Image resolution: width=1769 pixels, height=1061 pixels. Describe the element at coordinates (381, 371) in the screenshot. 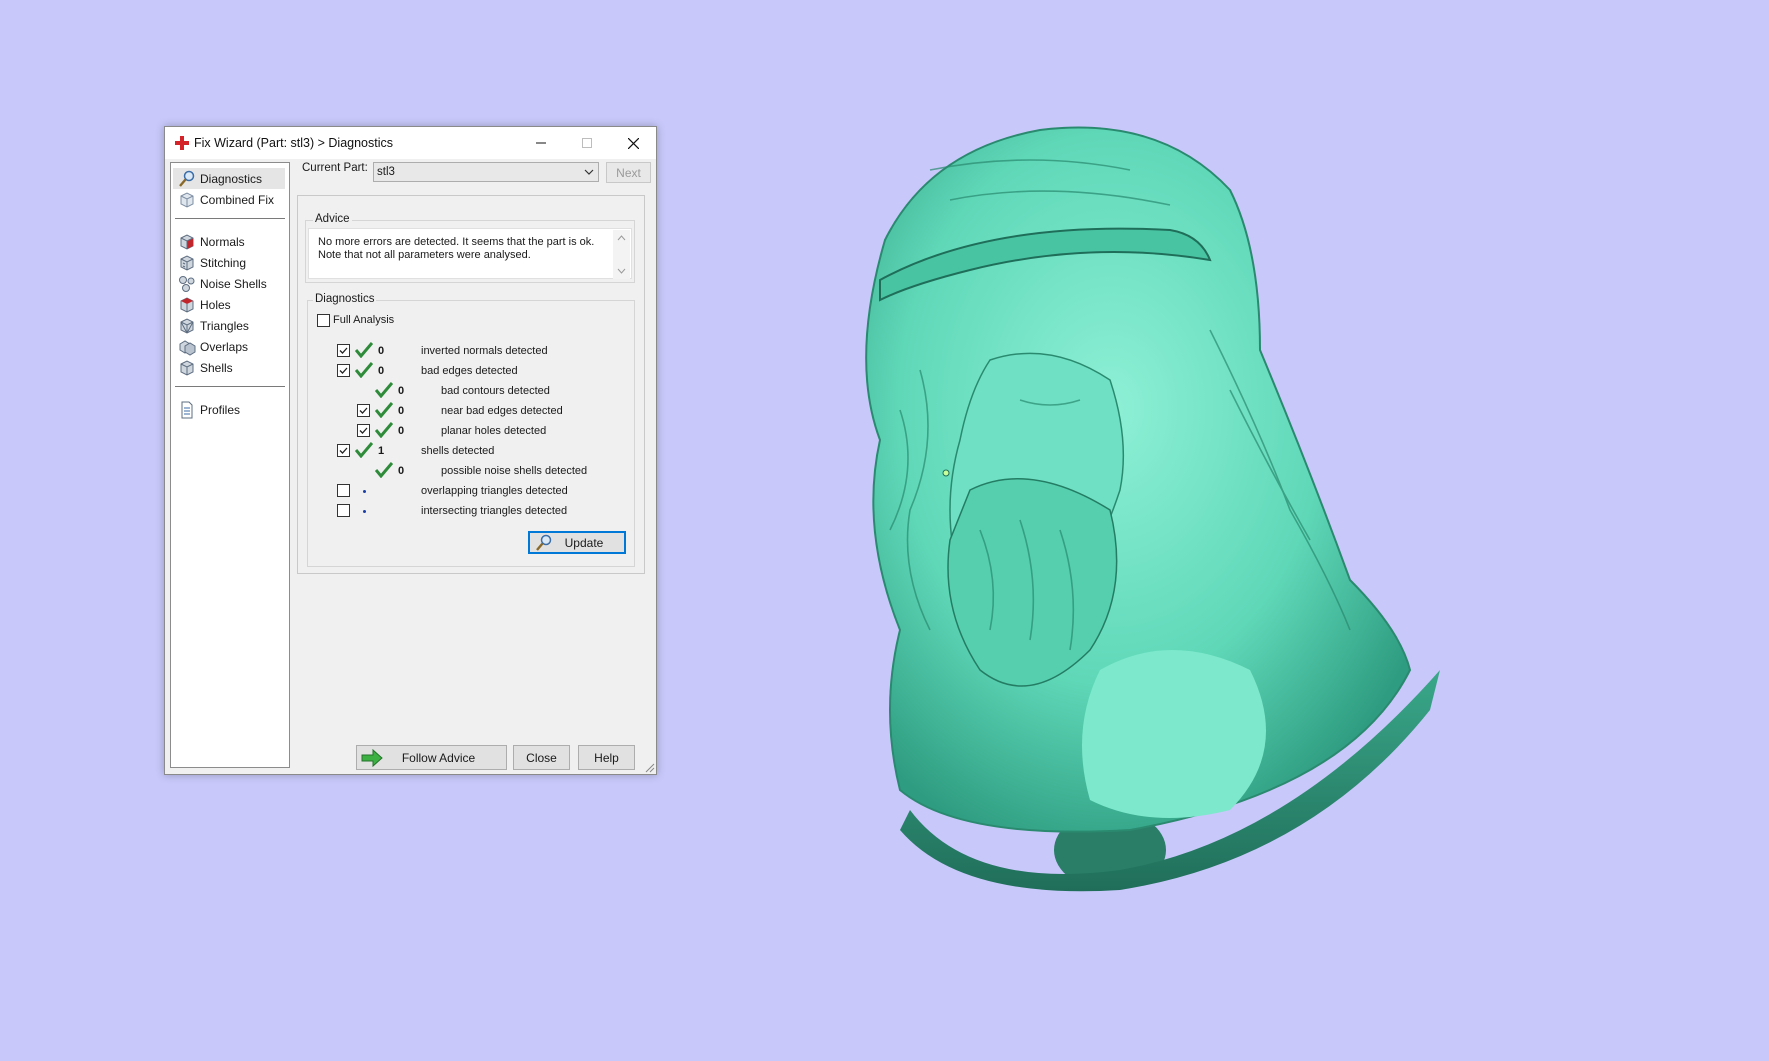

I see `bad-edges-count: 0` at that location.